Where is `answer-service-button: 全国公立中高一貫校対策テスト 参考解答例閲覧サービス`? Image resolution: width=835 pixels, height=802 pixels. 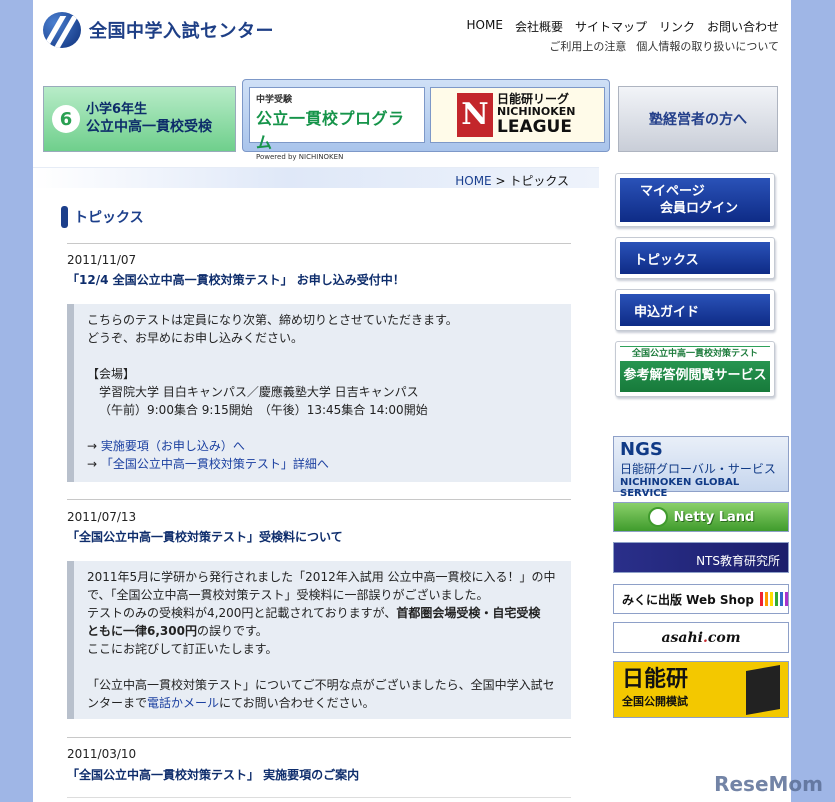
answer-service-button: 全国公立中高一貫校対策テスト 参考解答例閲覧サービス is located at coordinates (695, 369).